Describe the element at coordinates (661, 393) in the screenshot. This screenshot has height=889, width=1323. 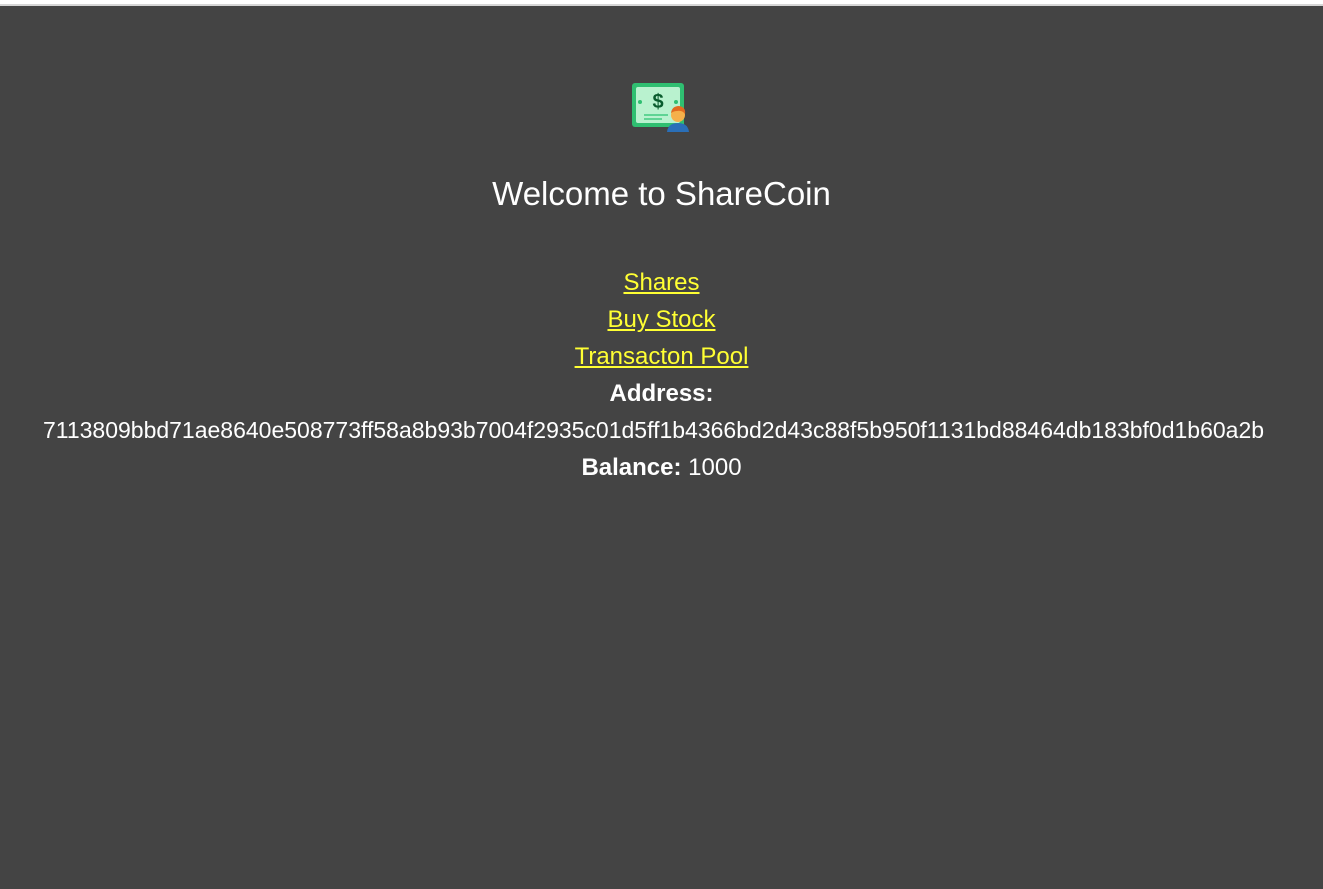
I see `address-label: Address:` at that location.